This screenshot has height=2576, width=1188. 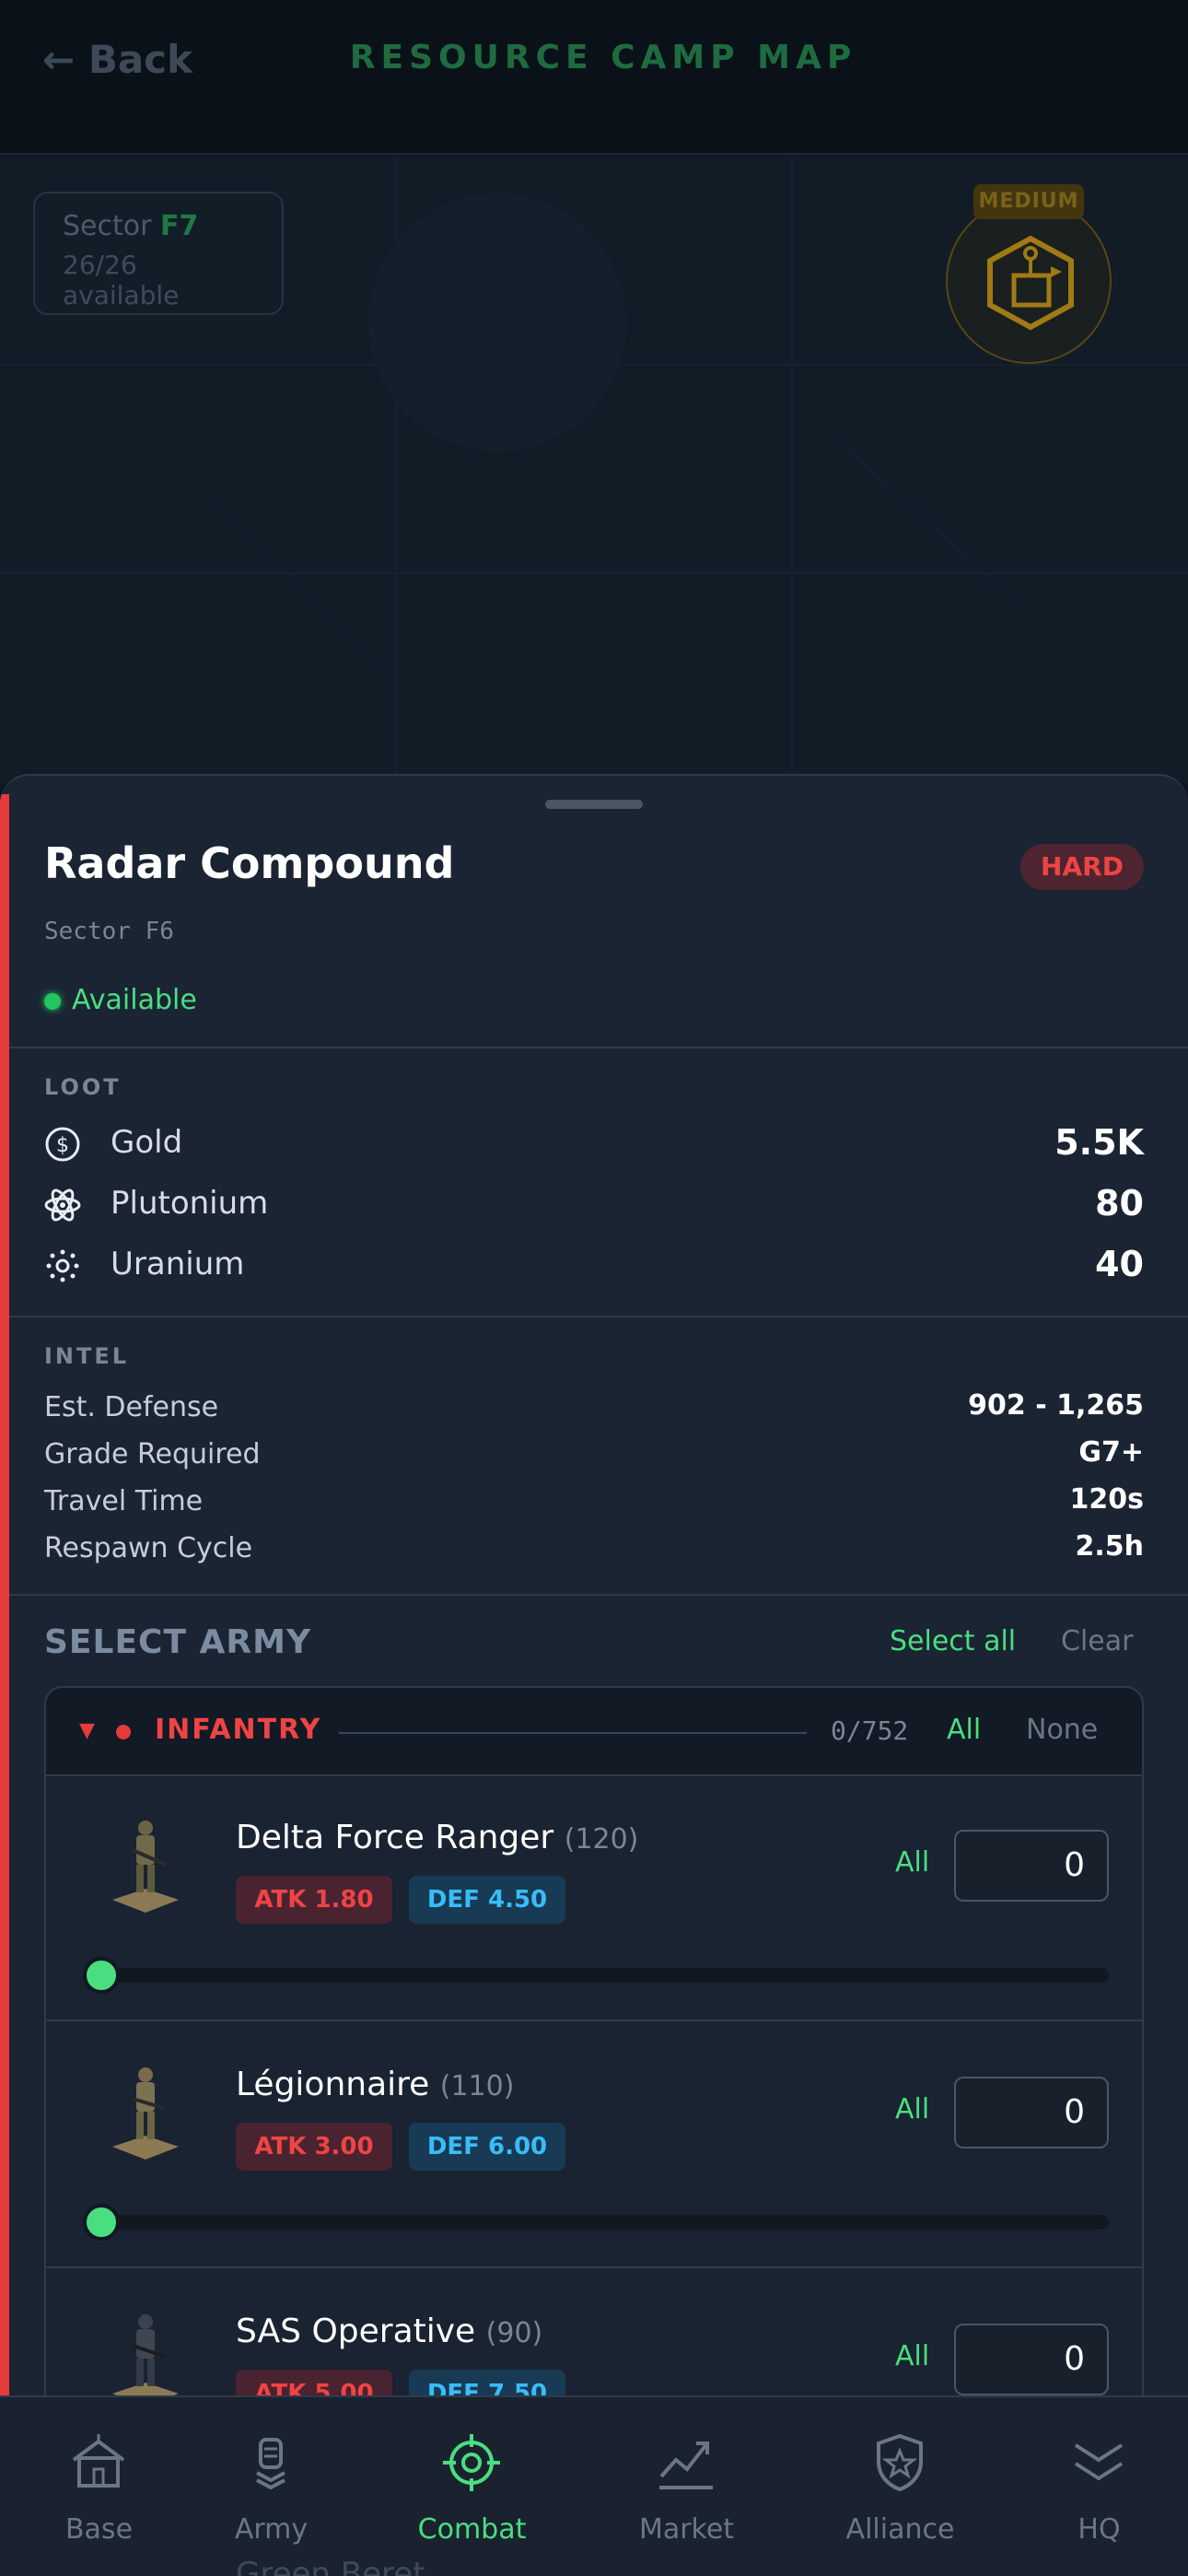 What do you see at coordinates (1094, 2486) in the screenshot?
I see `nav-item-hq: HQ` at bounding box center [1094, 2486].